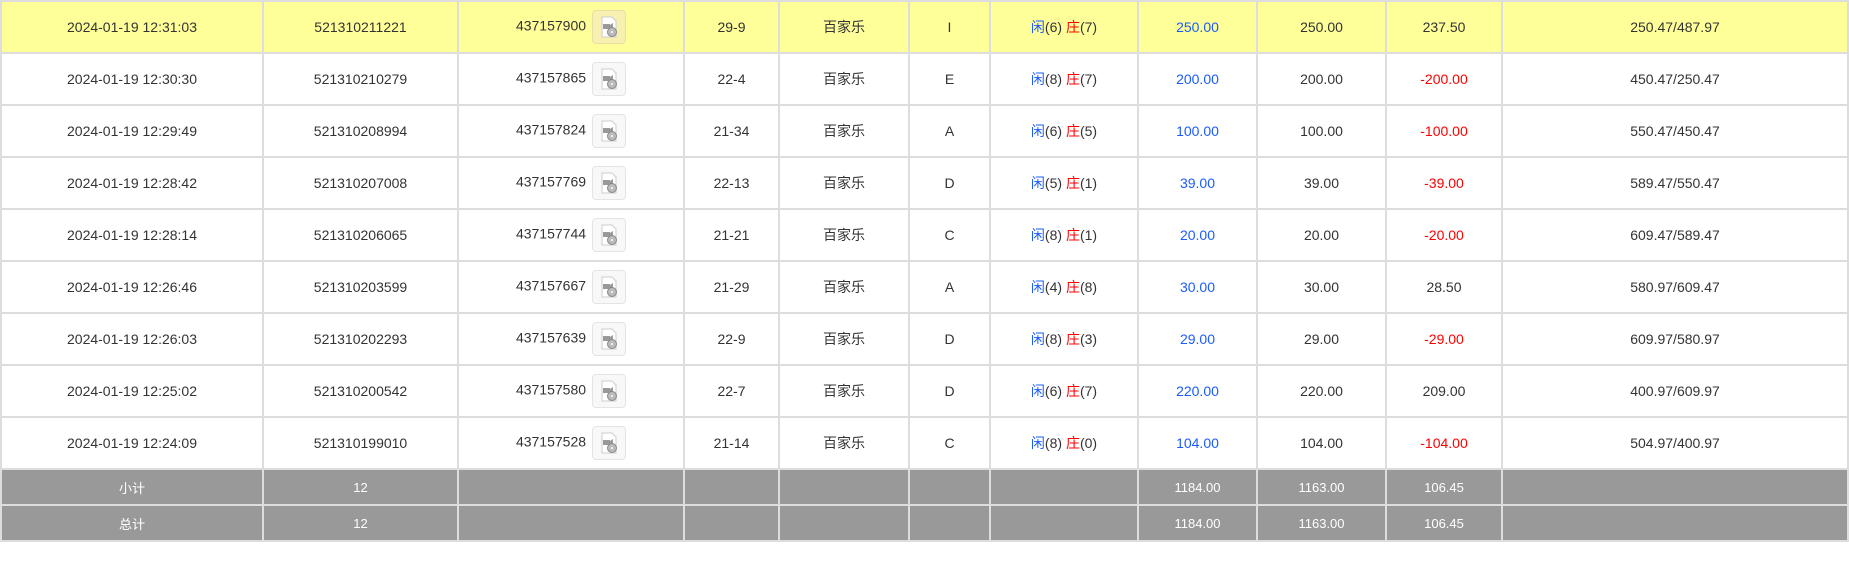  Describe the element at coordinates (1321, 523) in the screenshot. I see `total-valid: 1163.00` at that location.